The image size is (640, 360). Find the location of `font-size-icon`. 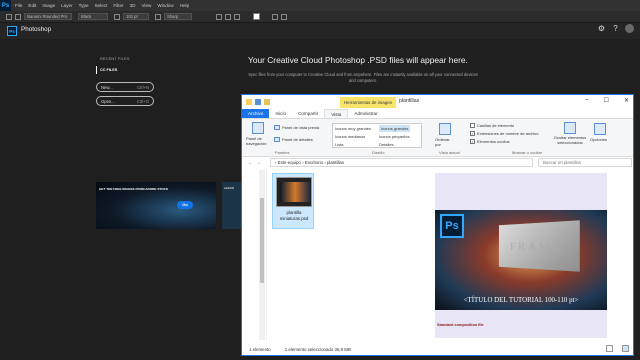

font-size-icon is located at coordinates (117, 16).